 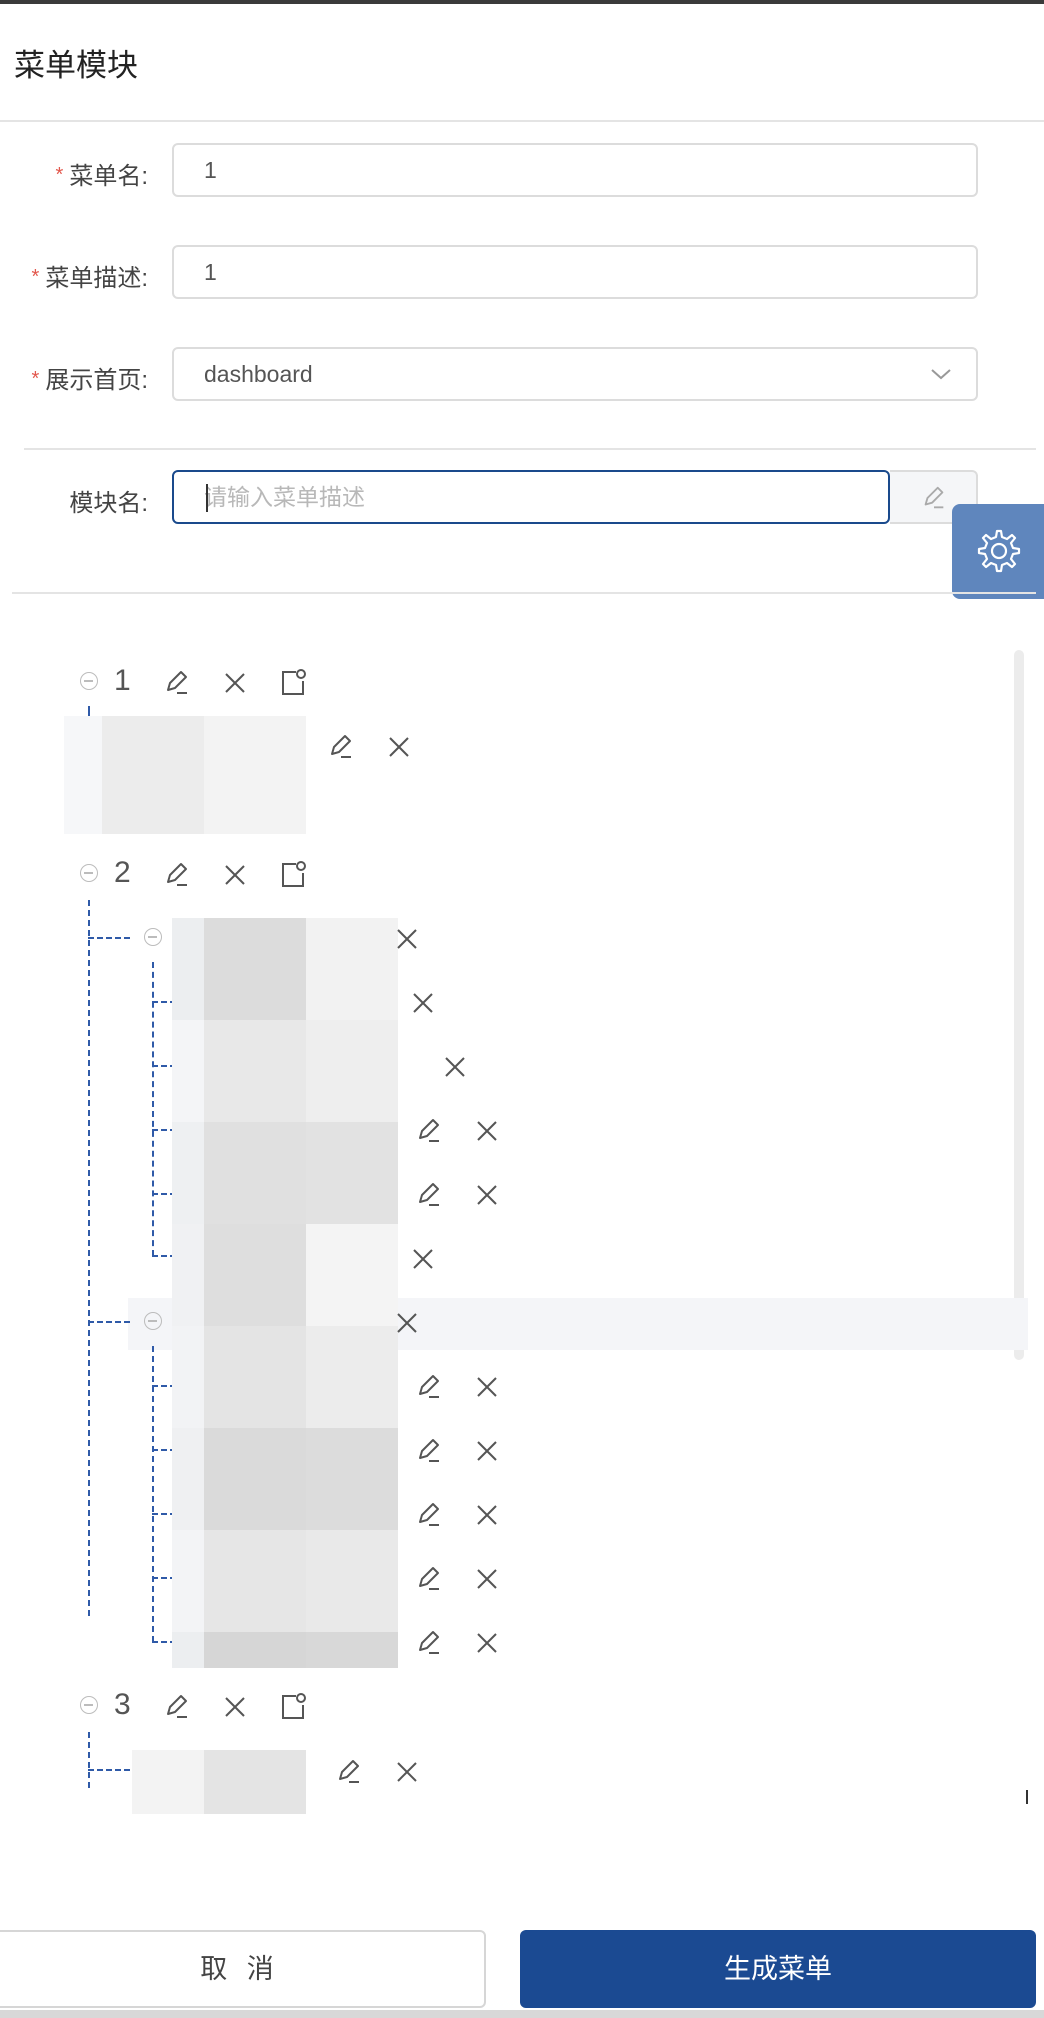 What do you see at coordinates (76, 65) in the screenshot?
I see `dialog-title: 菜单模块` at bounding box center [76, 65].